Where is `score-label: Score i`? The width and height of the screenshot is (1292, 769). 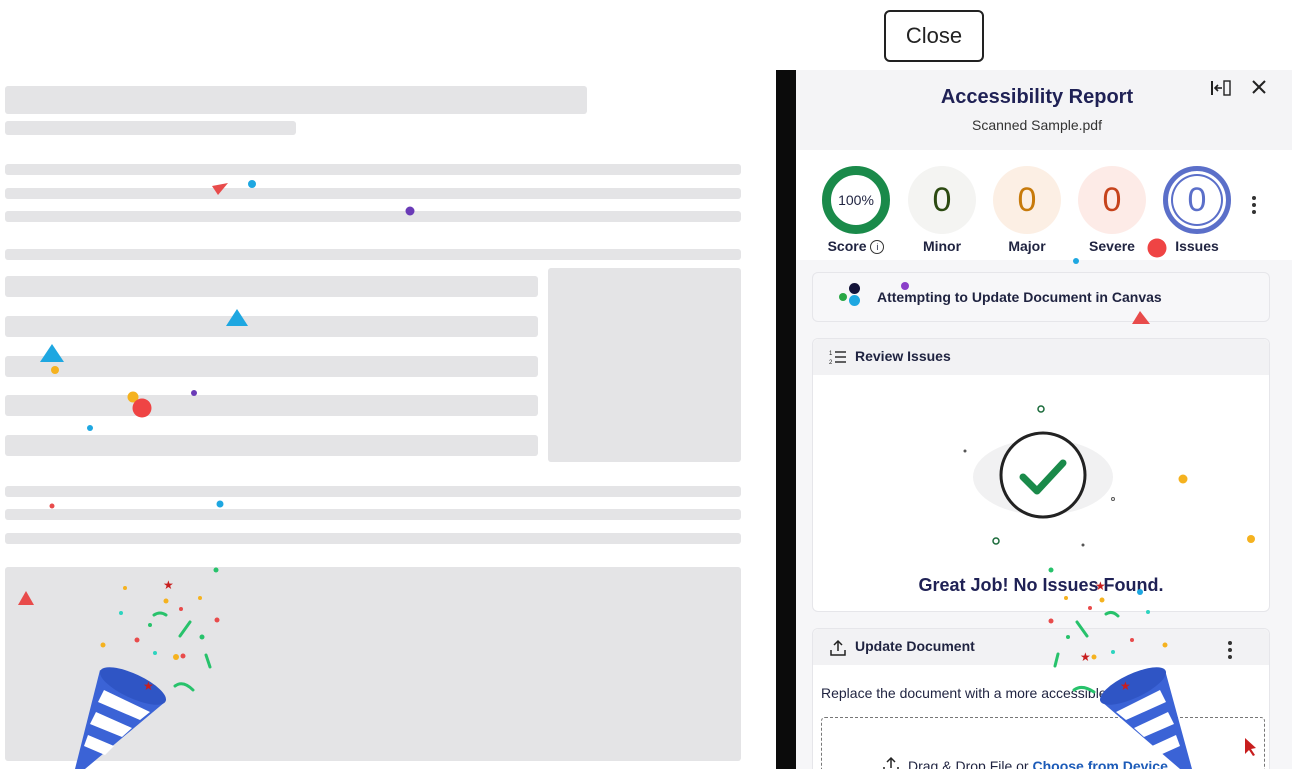 score-label: Score i is located at coordinates (856, 246).